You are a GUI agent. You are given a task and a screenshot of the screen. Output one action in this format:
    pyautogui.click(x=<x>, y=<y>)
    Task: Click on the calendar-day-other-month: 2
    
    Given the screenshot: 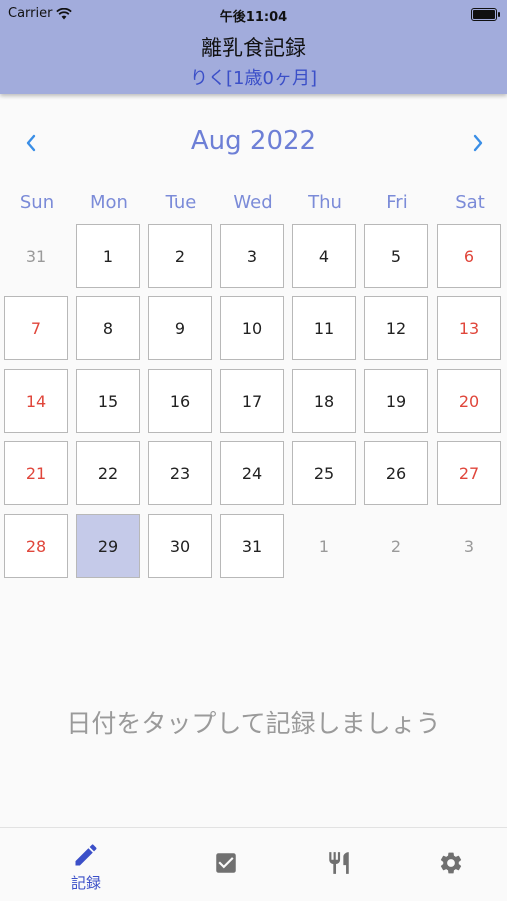 What is the action you would take?
    pyautogui.click(x=396, y=546)
    